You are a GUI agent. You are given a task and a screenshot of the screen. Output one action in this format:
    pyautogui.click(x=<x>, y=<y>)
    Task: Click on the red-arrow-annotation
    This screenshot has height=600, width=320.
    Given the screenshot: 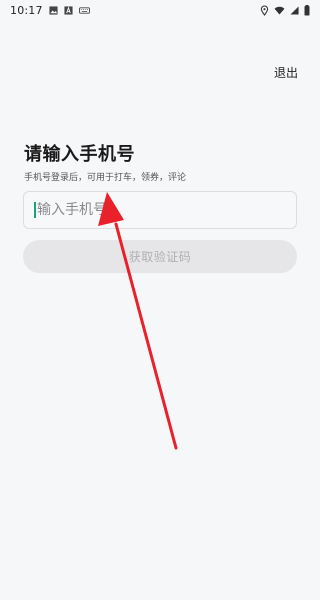 What is the action you would take?
    pyautogui.click(x=138, y=321)
    